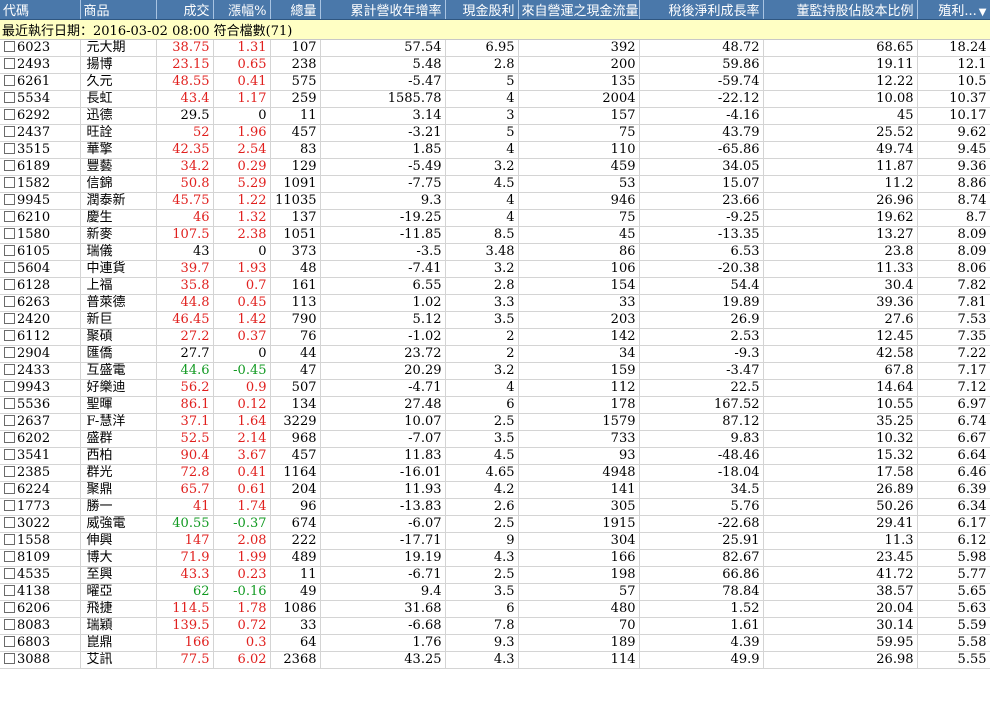  What do you see at coordinates (40, 405) in the screenshot?
I see `cell-code: 5536` at bounding box center [40, 405].